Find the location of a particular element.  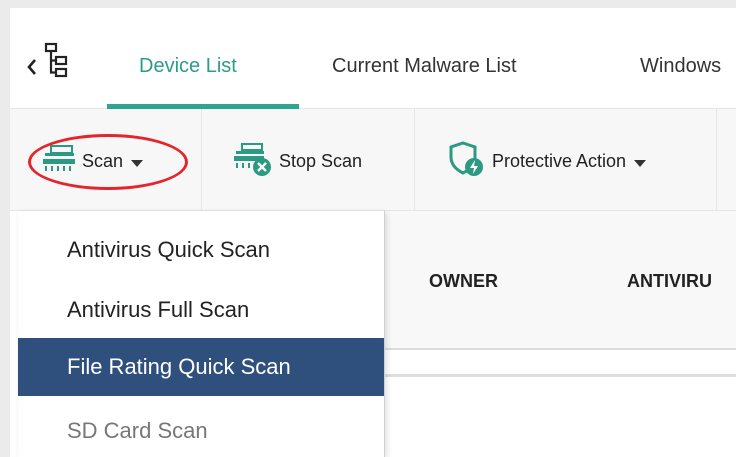

shield-icon is located at coordinates (467, 161).